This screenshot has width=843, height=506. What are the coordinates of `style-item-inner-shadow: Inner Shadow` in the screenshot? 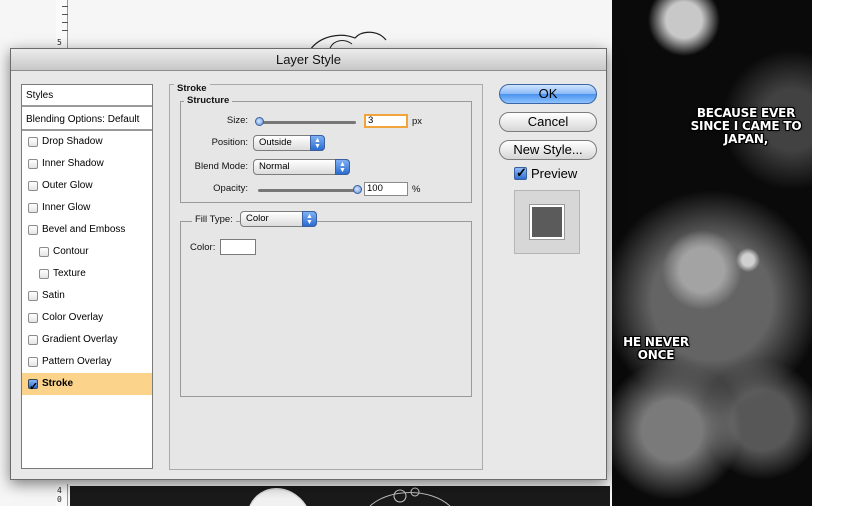 It's located at (87, 164).